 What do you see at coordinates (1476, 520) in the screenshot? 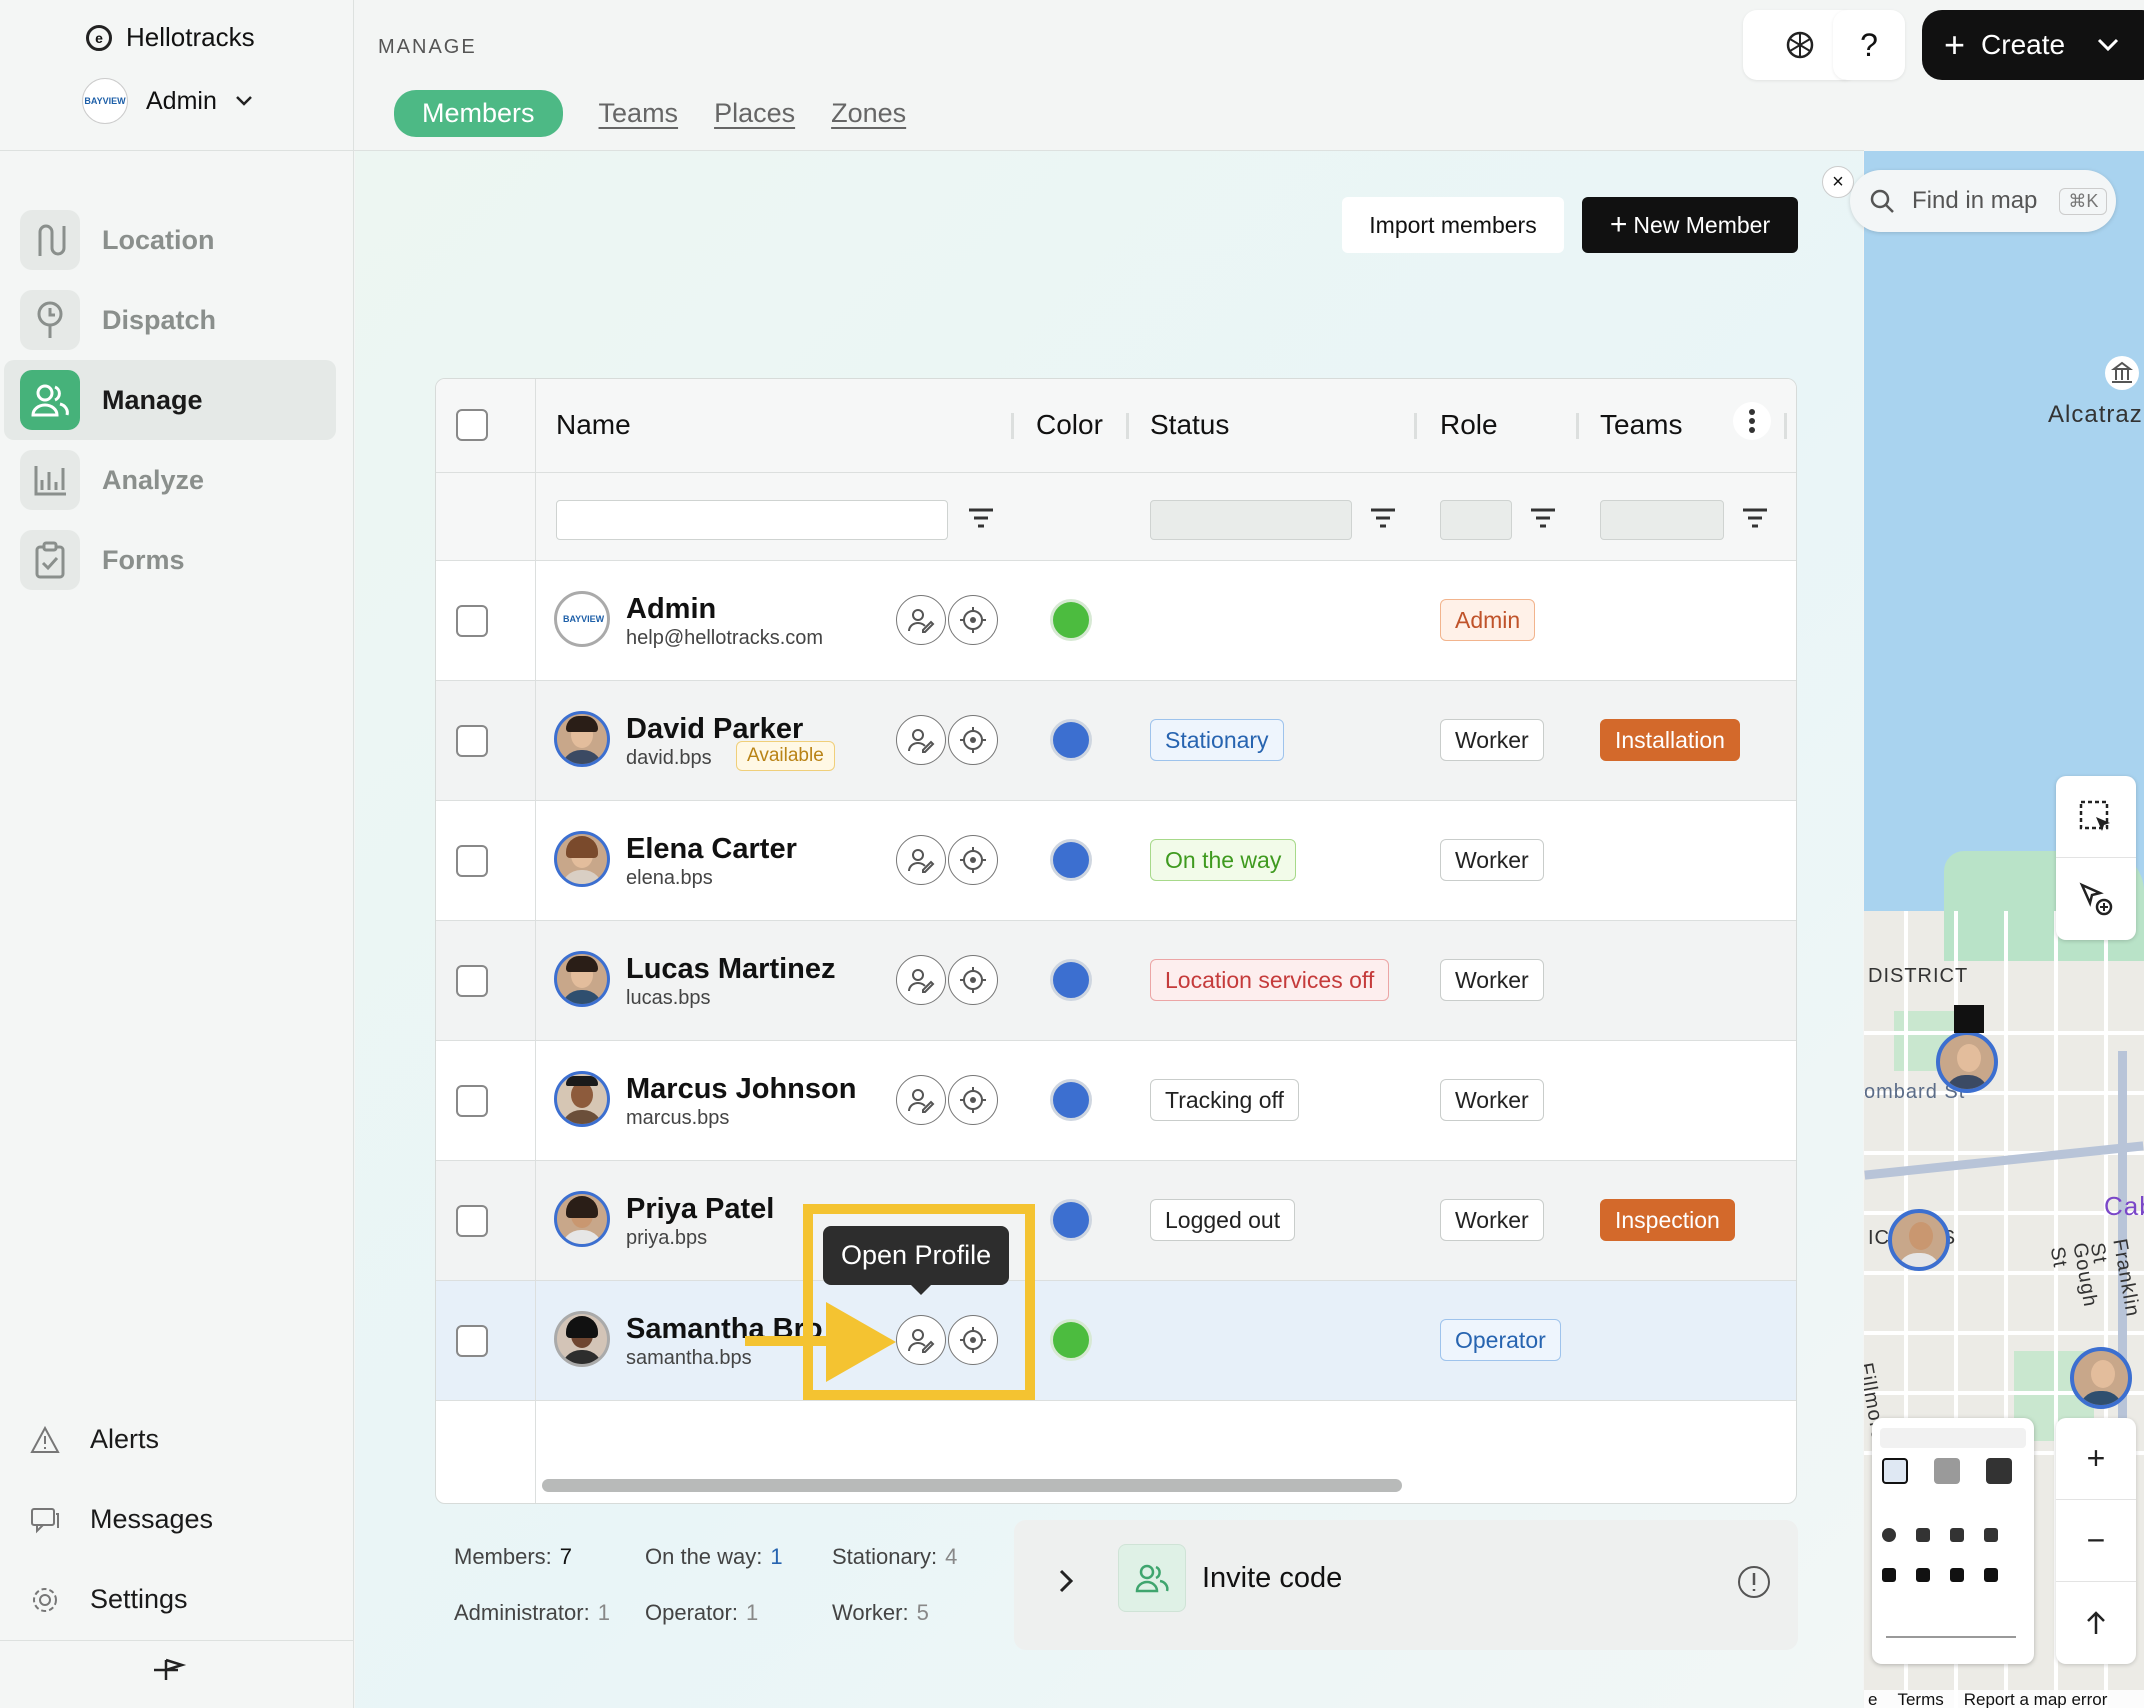
I see `role-filter-select` at bounding box center [1476, 520].